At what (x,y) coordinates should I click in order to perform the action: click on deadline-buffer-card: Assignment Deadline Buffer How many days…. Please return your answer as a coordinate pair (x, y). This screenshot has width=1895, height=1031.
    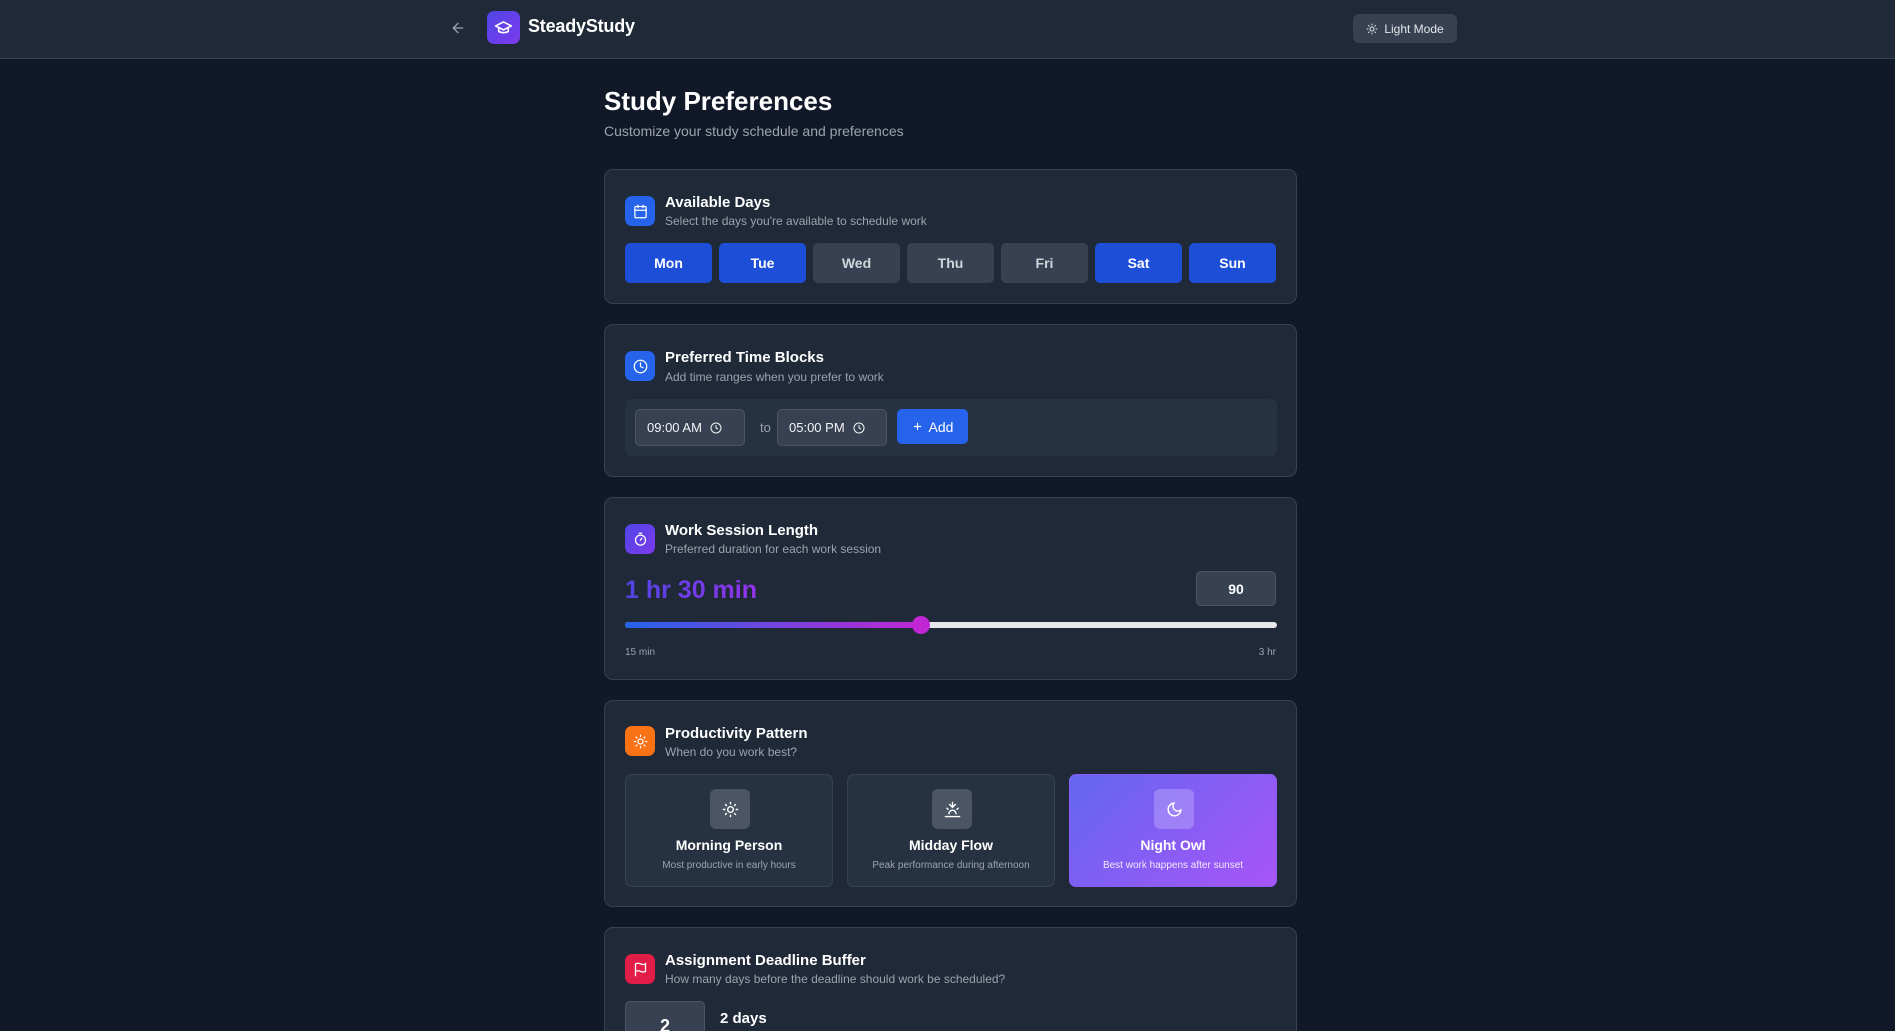
    Looking at the image, I should click on (950, 979).